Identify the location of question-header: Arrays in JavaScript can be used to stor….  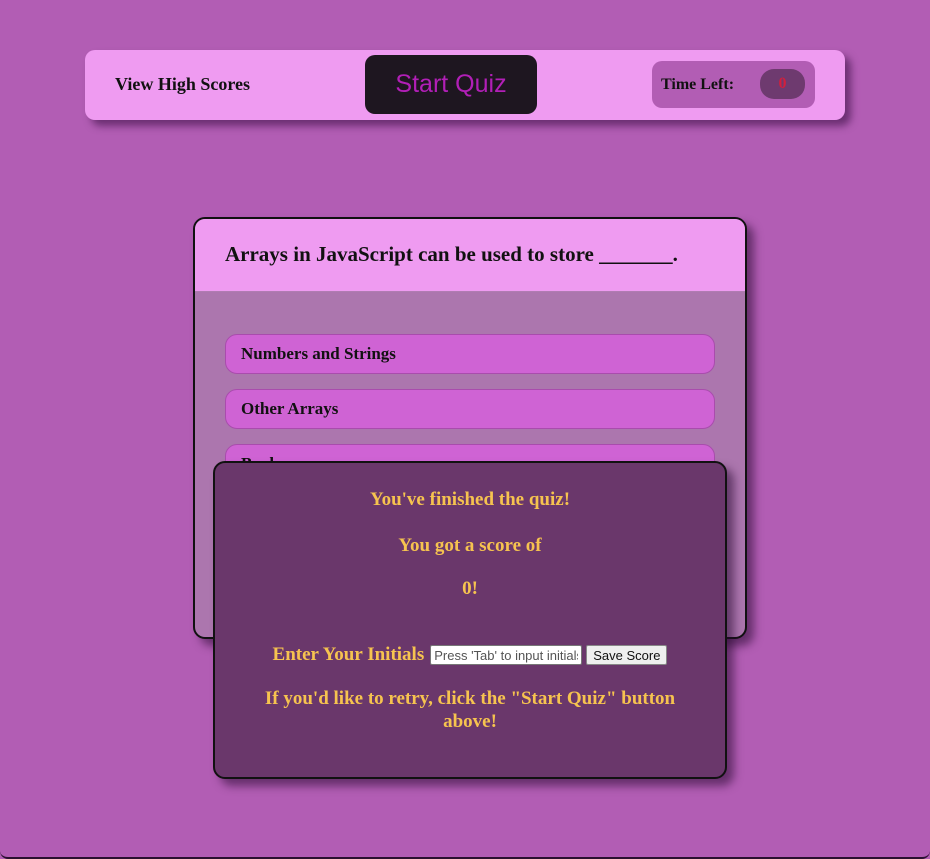
(470, 255).